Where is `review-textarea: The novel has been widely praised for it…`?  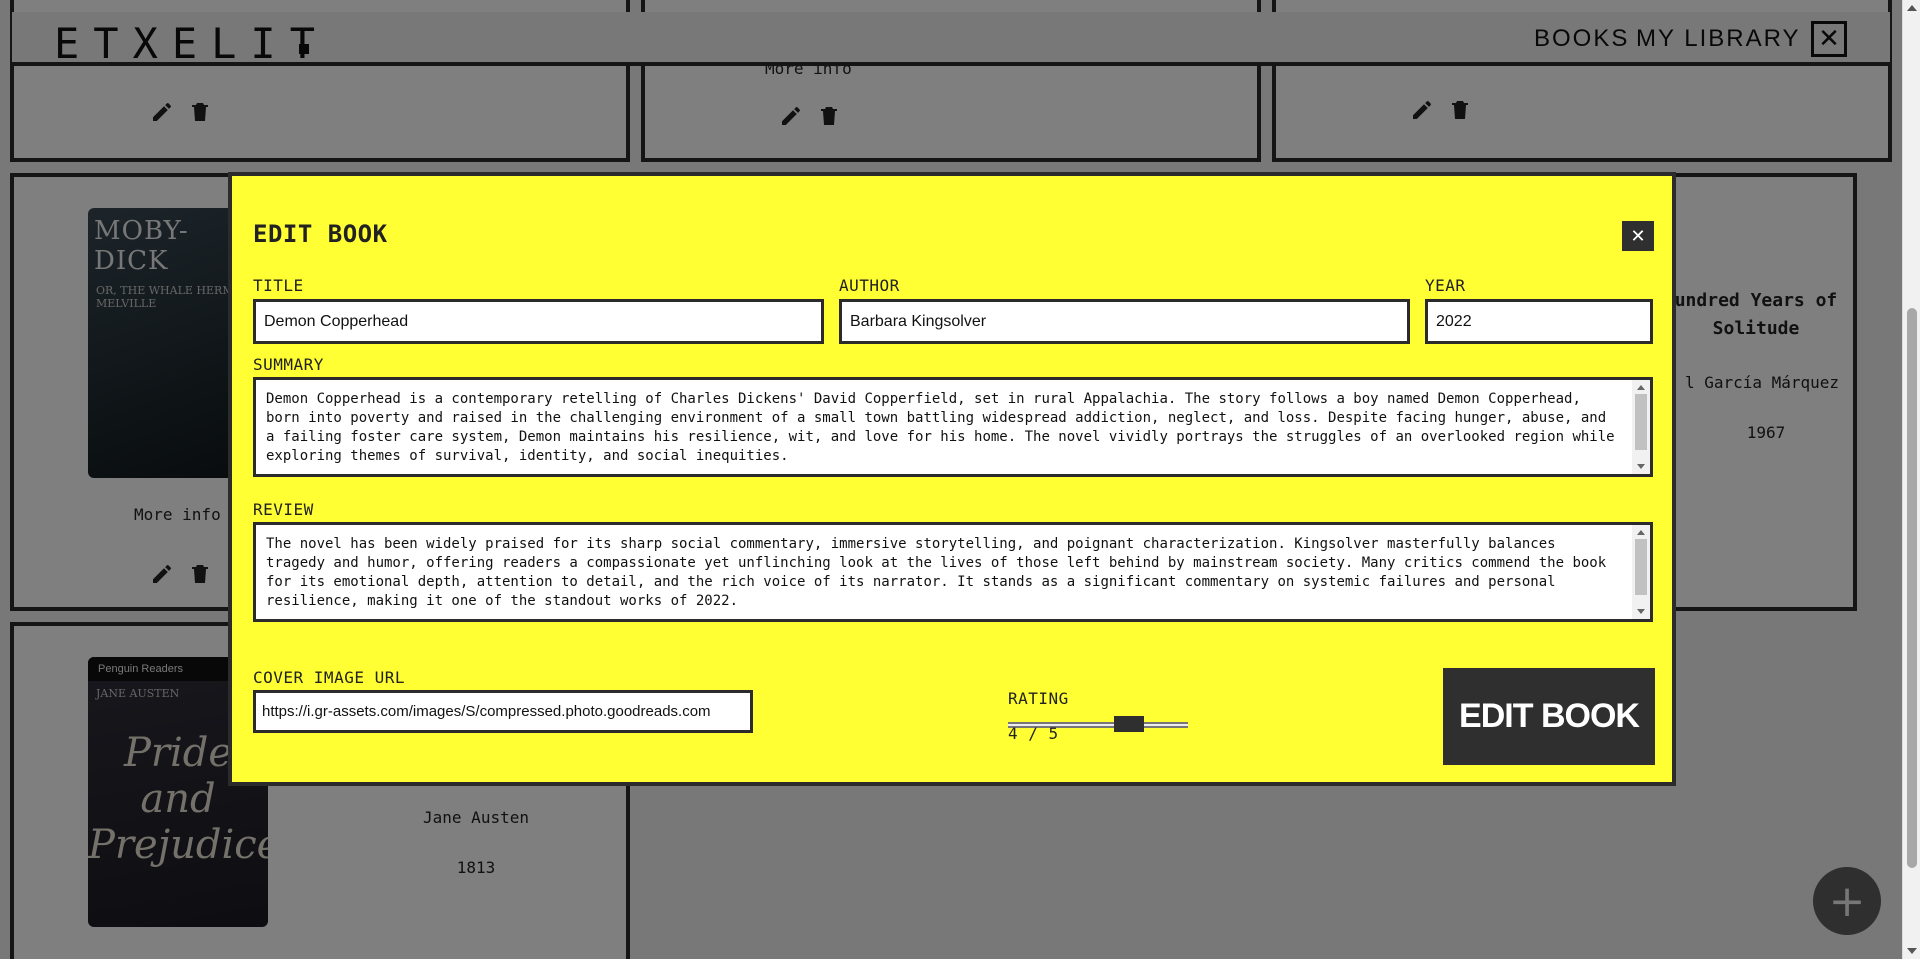
review-textarea: The novel has been widely praised for it… is located at coordinates (941, 572).